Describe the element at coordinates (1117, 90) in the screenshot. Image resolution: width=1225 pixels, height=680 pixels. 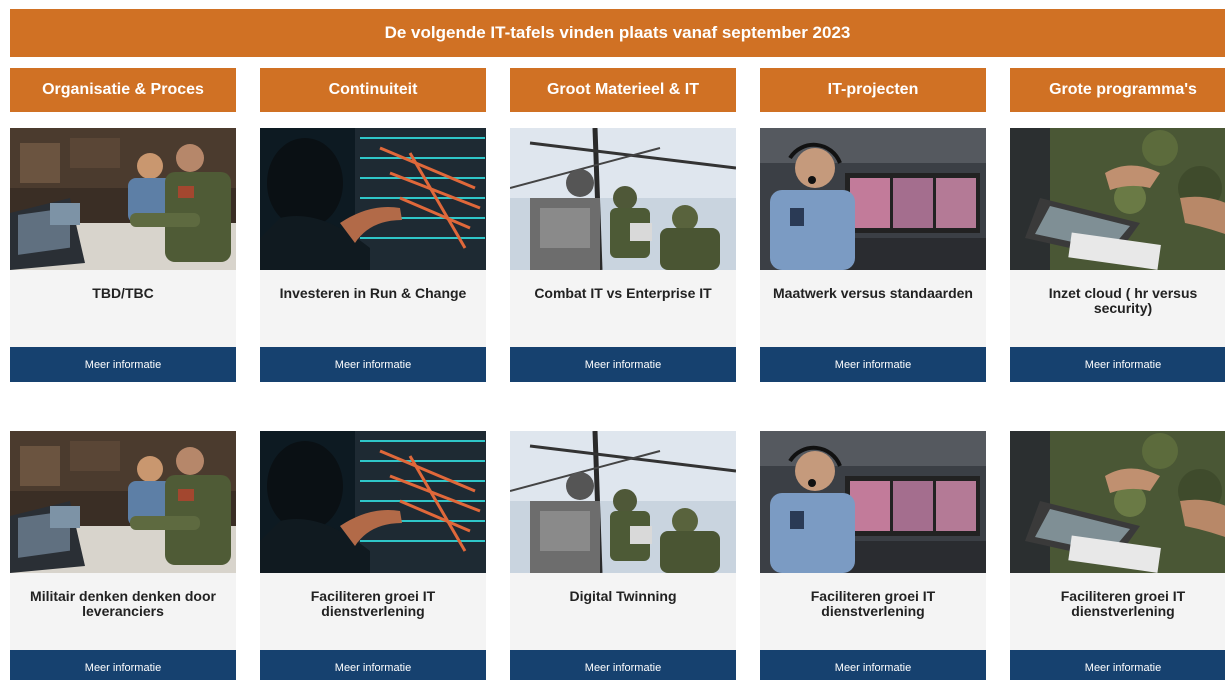
I see `column-header: Grote programma's` at that location.